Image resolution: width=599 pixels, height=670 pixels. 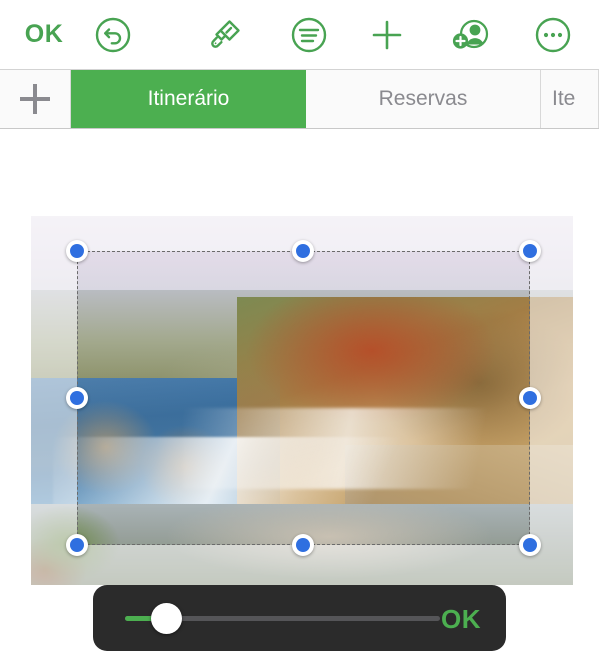 I want to click on crop-done-label: OK, so click(x=461, y=619).